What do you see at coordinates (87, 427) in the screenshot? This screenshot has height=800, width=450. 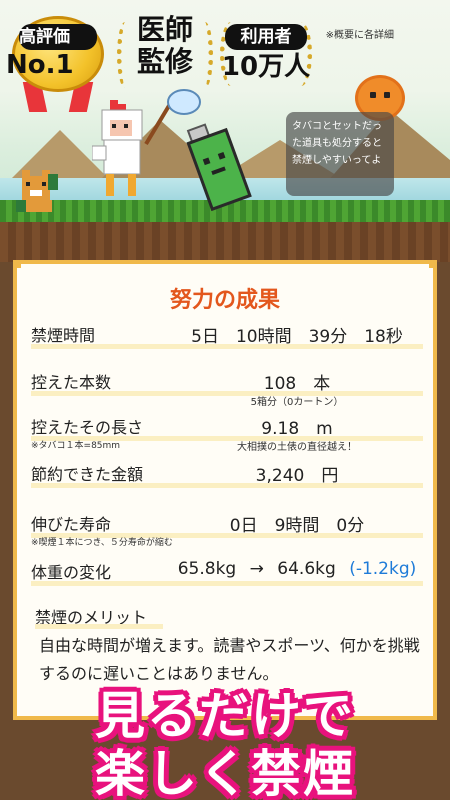 I see `stat-label: 控えたその長さ` at bounding box center [87, 427].